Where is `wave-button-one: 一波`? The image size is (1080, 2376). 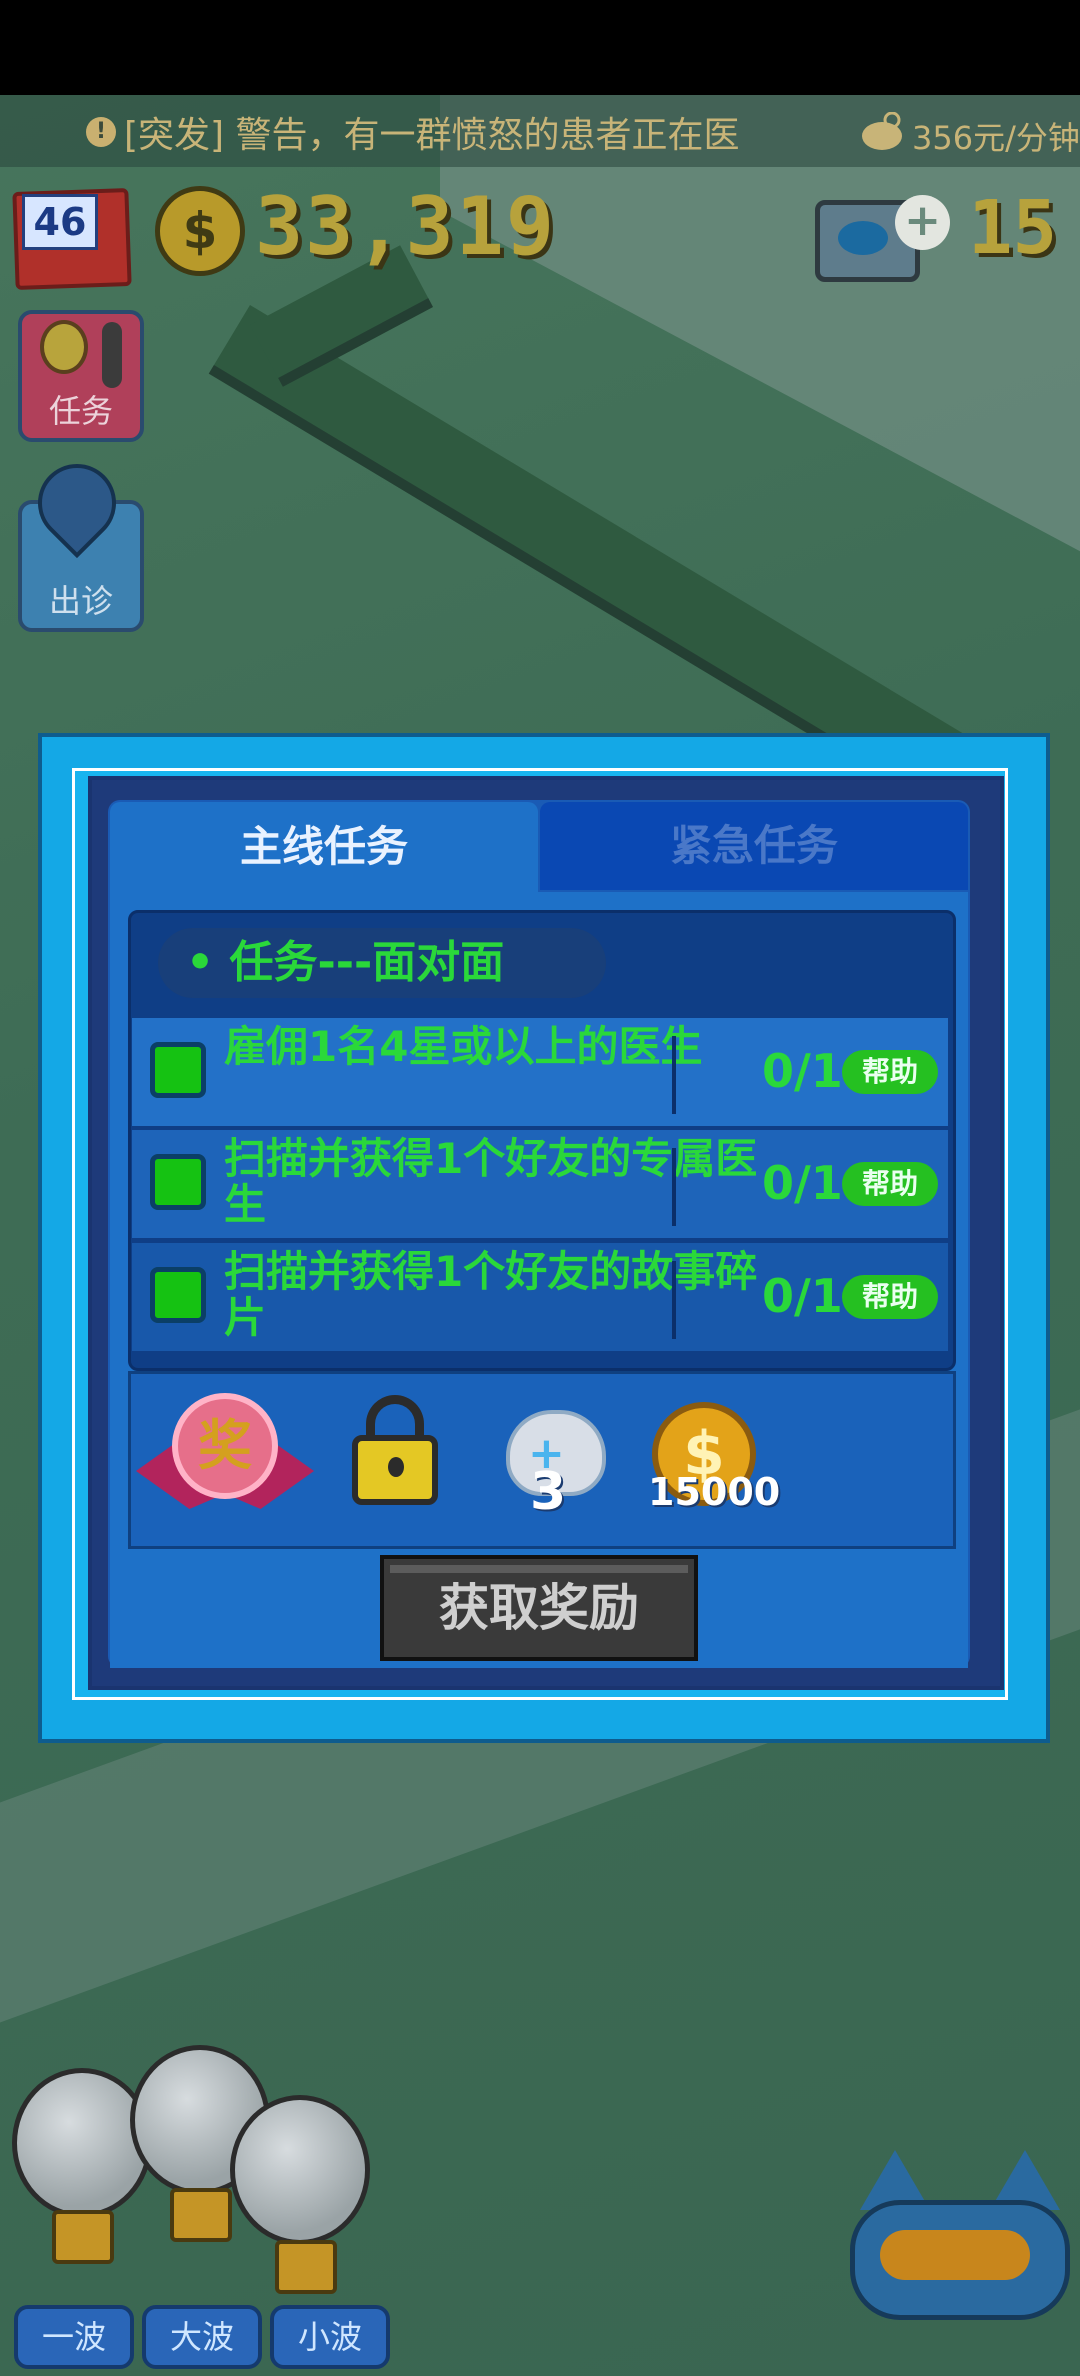
wave-button-one: 一波 is located at coordinates (74, 2337).